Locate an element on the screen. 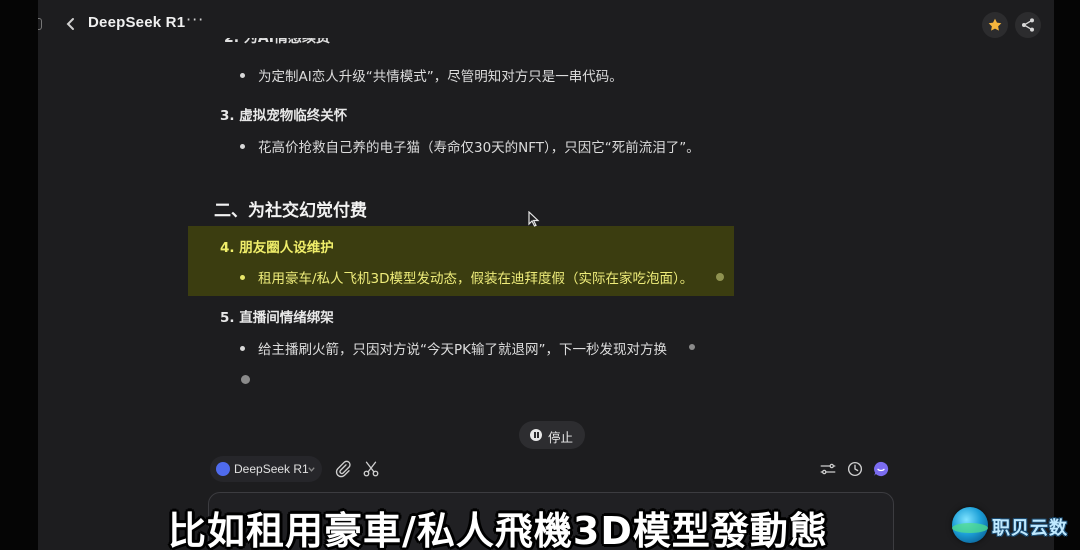 Image resolution: width=1080 pixels, height=550 pixels. list-item: 为定制AI恋人升级“共情模式”，尽管明知对方只是一串代码。 is located at coordinates (431, 75).